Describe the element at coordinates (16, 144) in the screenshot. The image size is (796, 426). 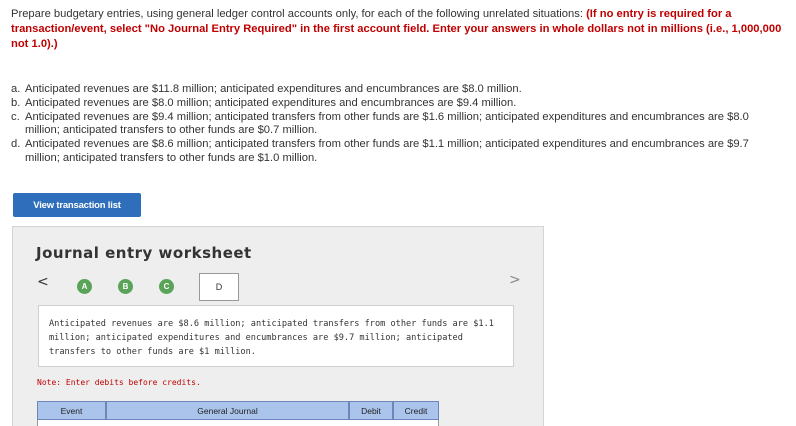
I see `item-letter: d.` at that location.